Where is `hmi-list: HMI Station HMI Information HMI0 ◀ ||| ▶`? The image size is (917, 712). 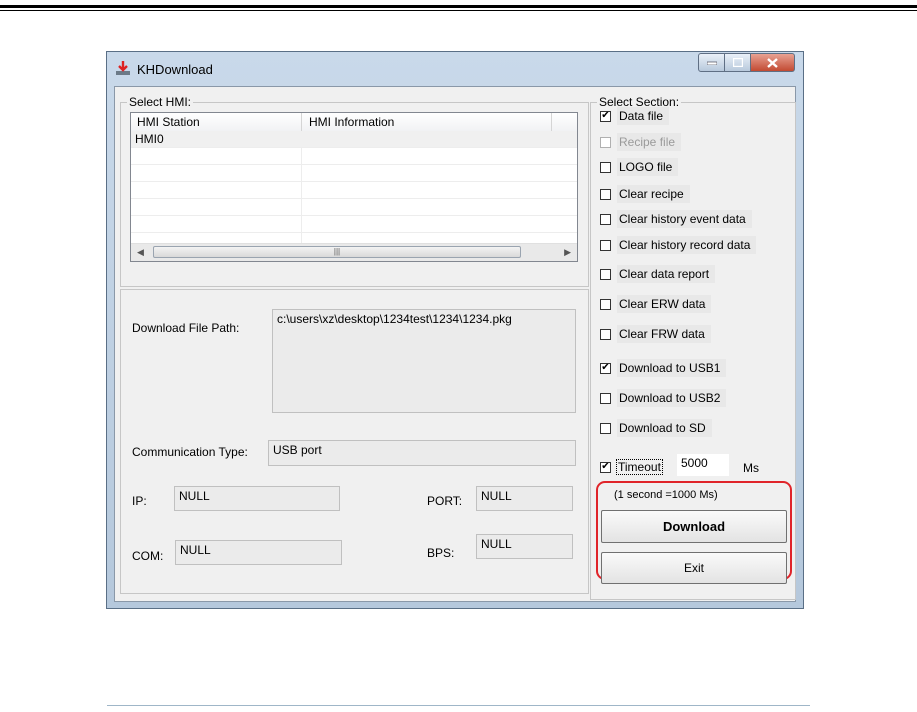
hmi-list: HMI Station HMI Information HMI0 ◀ ||| ▶ is located at coordinates (354, 187).